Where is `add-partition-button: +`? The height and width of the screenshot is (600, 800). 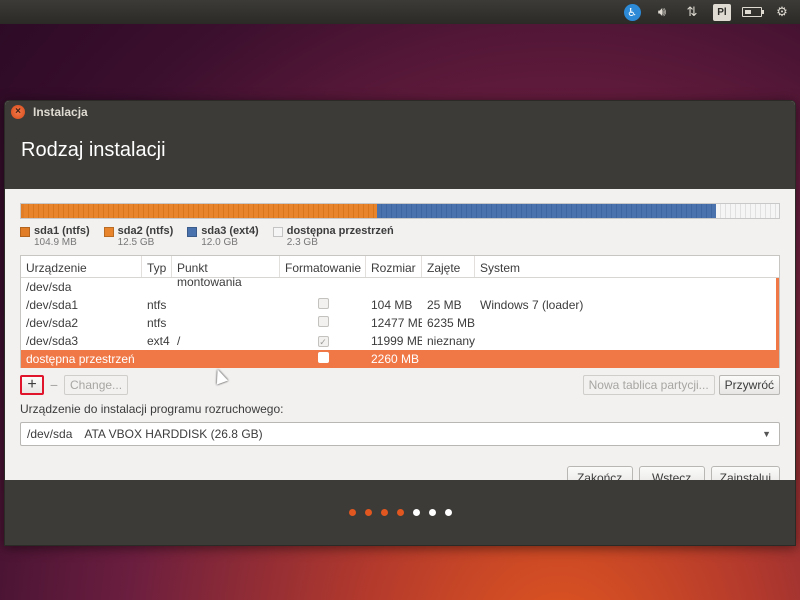 add-partition-button: + is located at coordinates (32, 385).